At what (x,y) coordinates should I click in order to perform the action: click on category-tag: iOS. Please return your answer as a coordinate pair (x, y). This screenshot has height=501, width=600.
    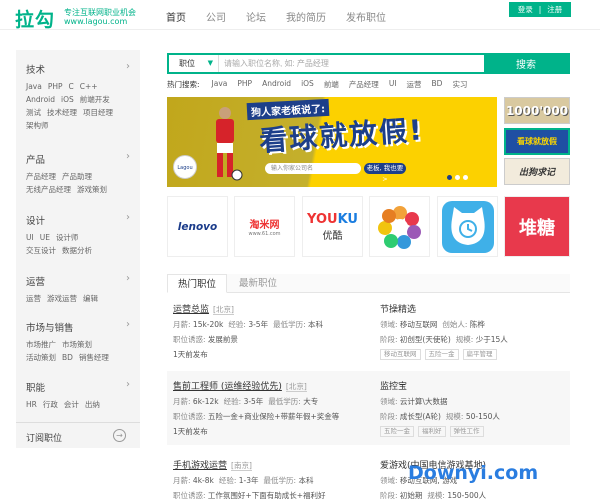
    Looking at the image, I should click on (67, 99).